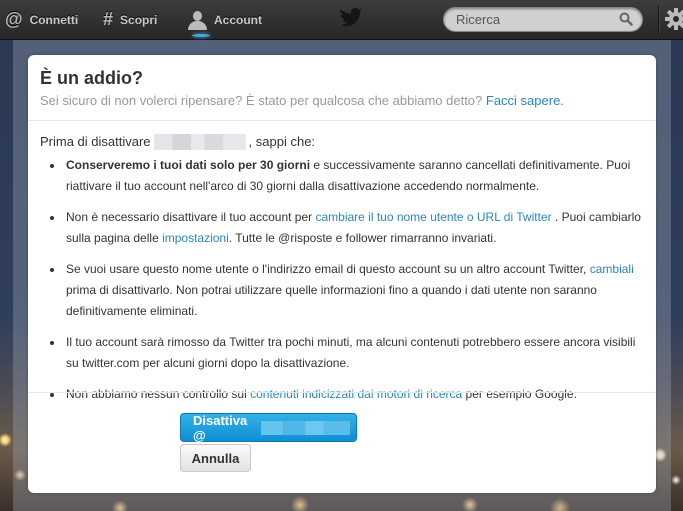 The height and width of the screenshot is (511, 683). I want to click on at-icon: @, so click(14, 19).